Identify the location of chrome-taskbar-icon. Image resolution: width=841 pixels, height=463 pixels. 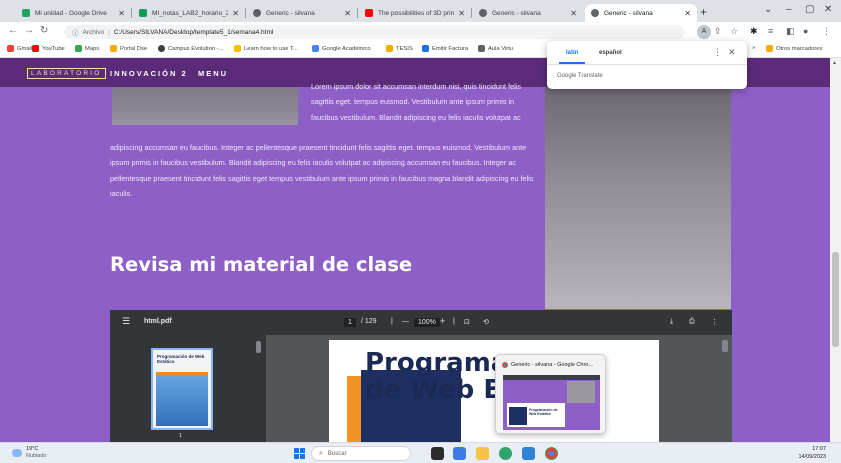
(551, 453).